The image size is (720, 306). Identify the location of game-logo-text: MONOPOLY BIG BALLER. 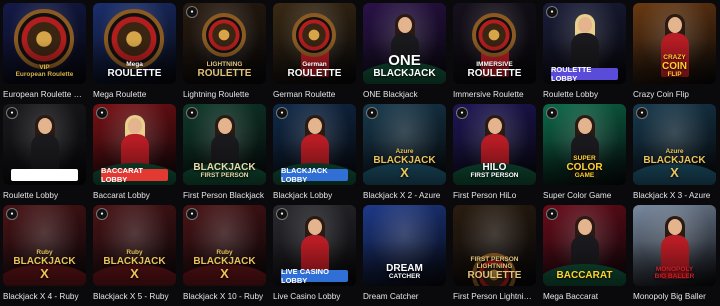
(674, 274).